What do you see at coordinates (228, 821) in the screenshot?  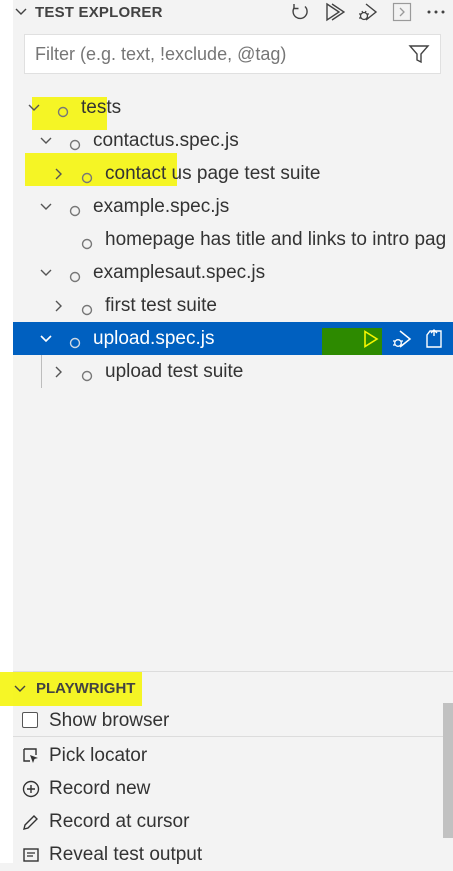 I see `record-at-cursor-action: Record at cursor` at bounding box center [228, 821].